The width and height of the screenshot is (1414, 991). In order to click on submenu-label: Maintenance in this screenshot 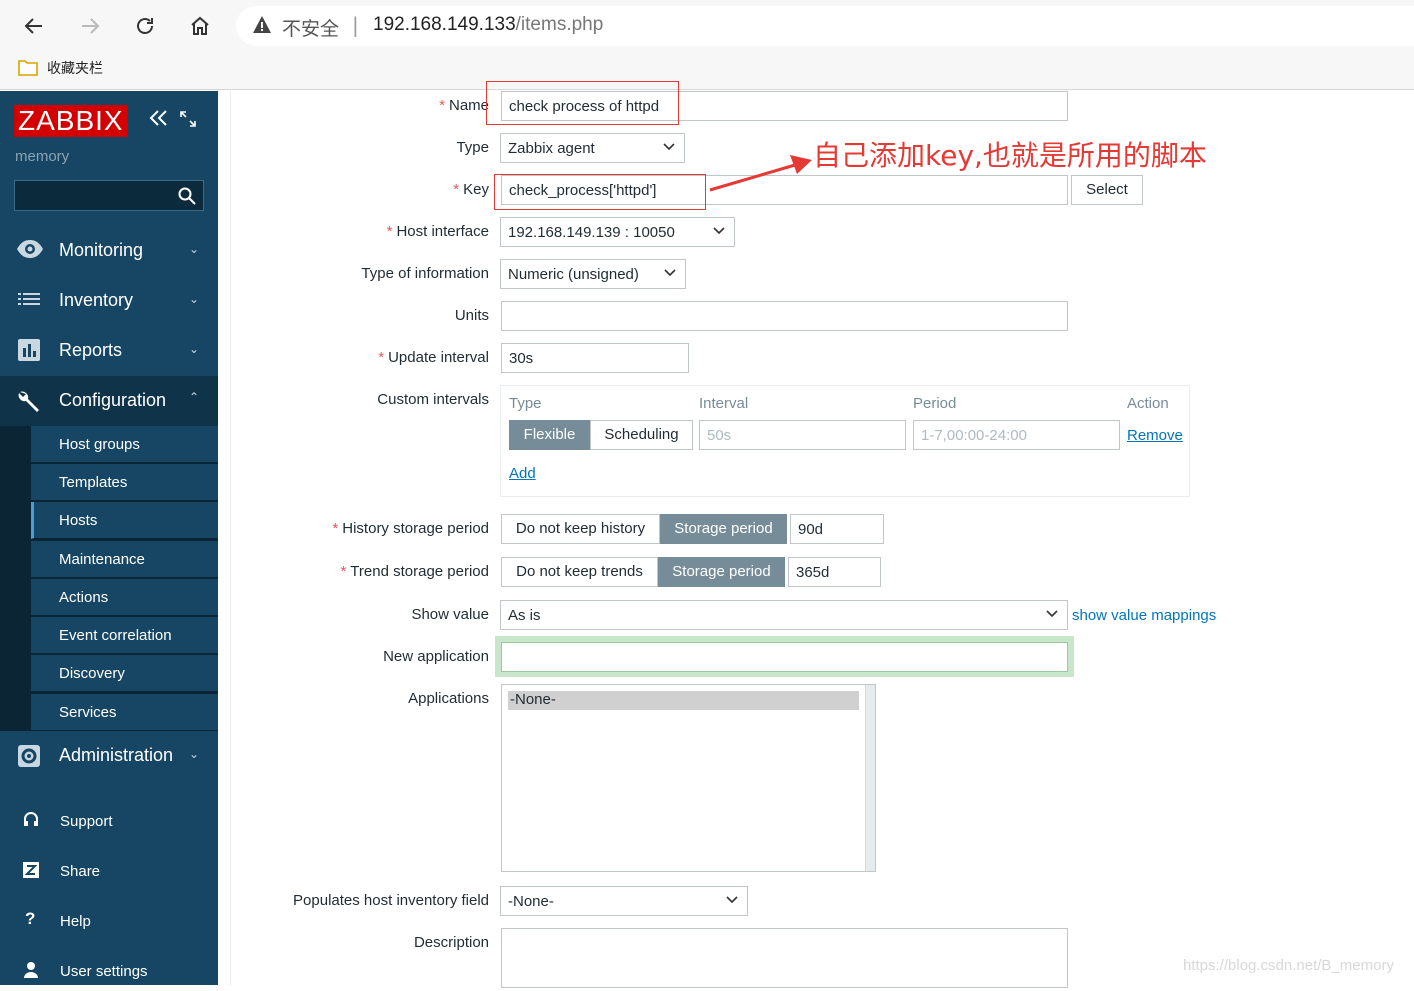, I will do `click(102, 559)`.